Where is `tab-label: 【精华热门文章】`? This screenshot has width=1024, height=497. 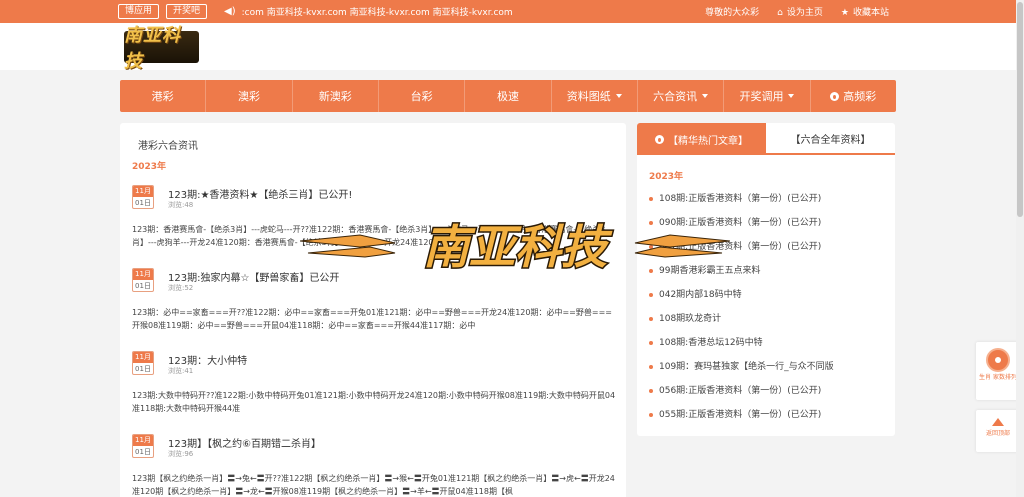
tab-label: 【精华热门文章】 is located at coordinates (708, 141).